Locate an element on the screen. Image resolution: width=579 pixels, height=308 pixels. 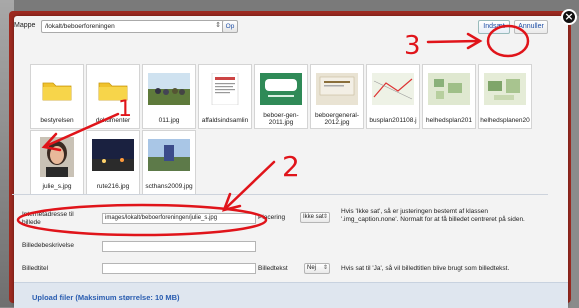
gallery-item: helhedsplan201 is located at coordinates (449, 96).